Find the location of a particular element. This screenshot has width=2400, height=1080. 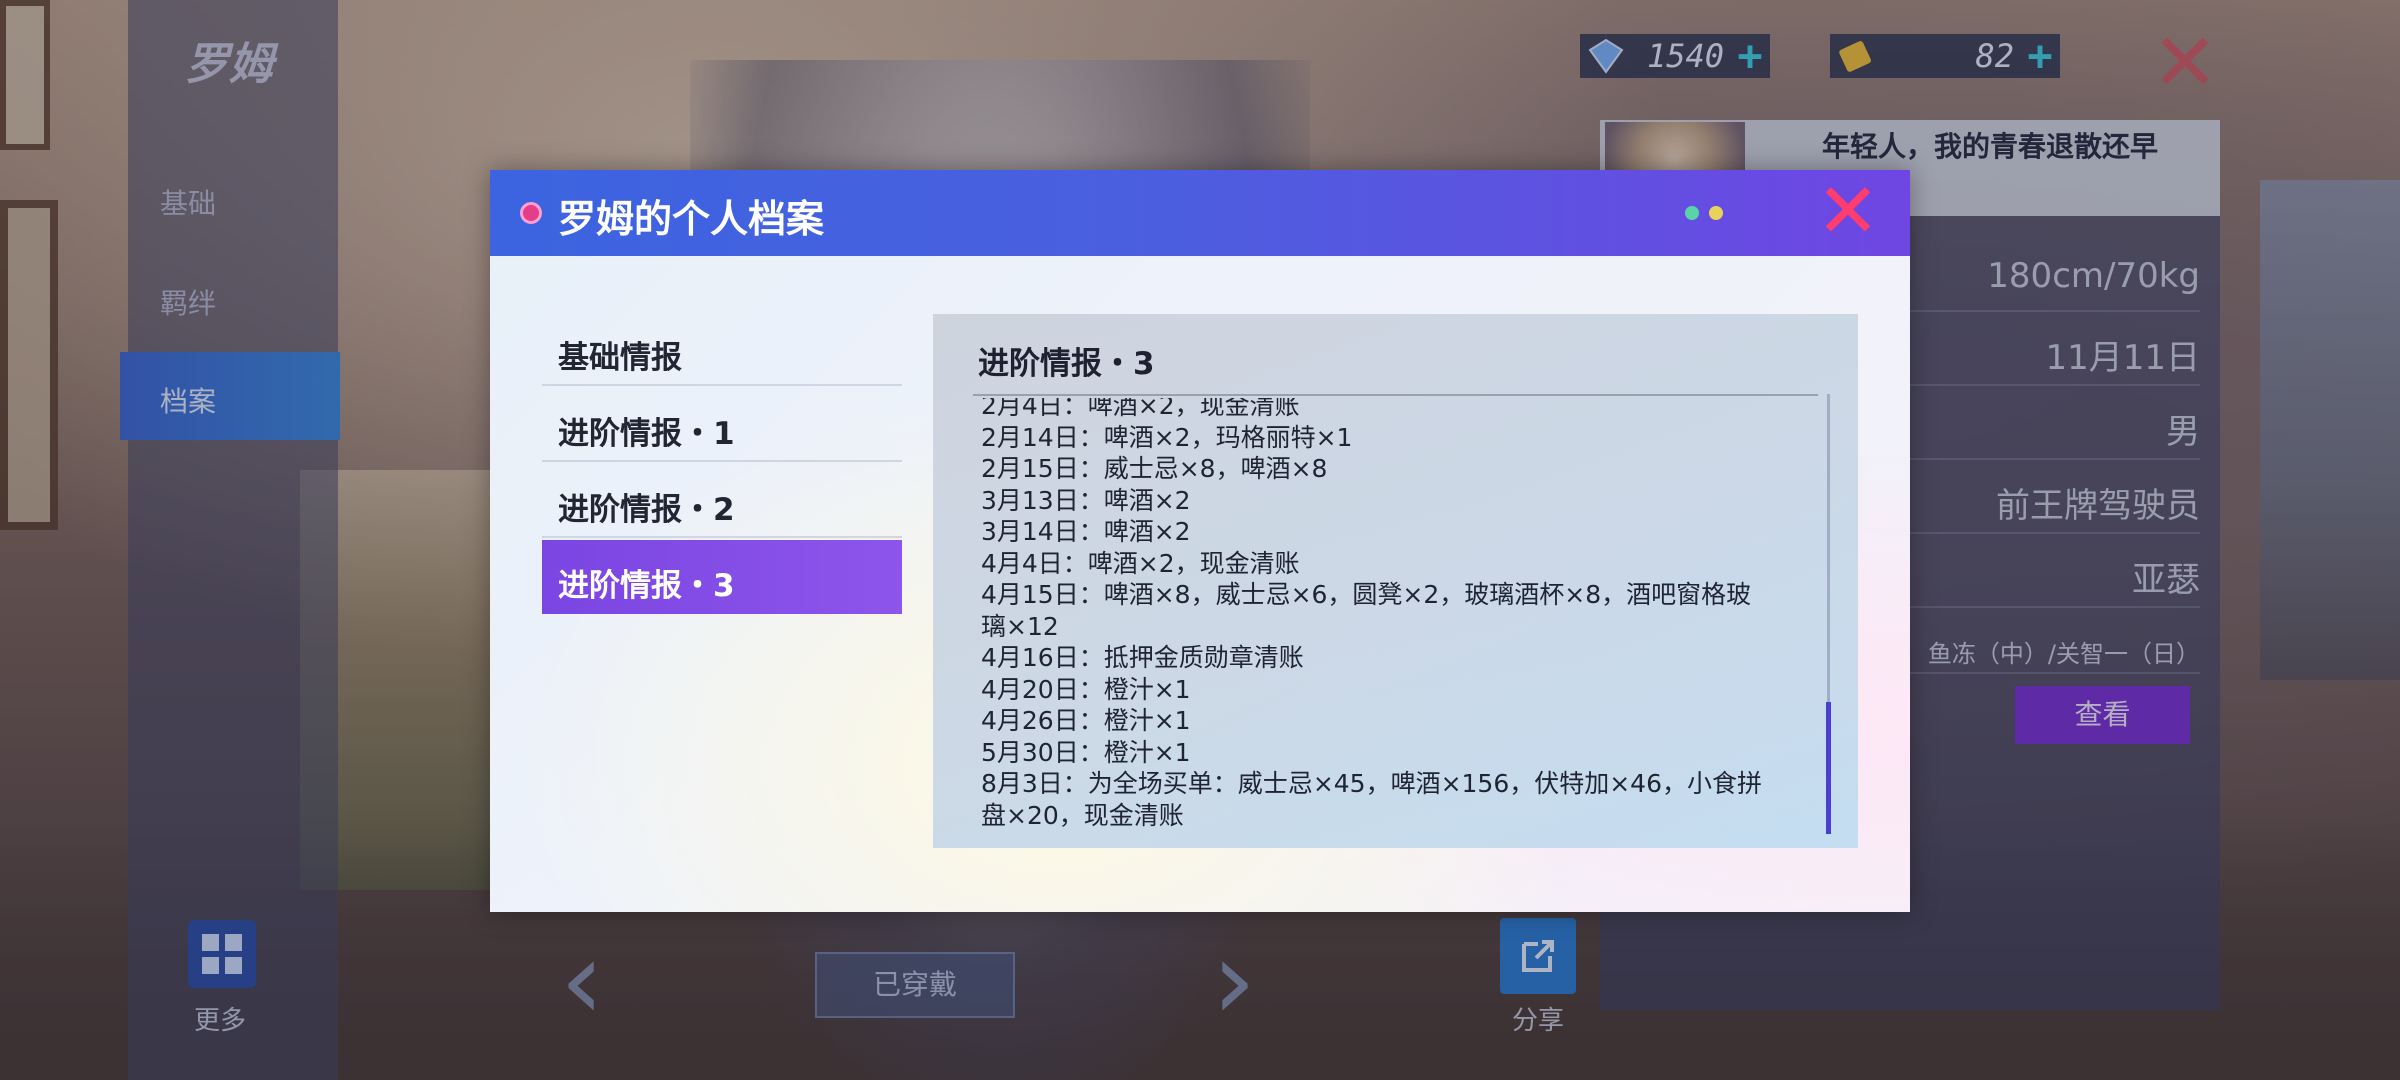

log-entry: 4月20日：橙汁×1 is located at coordinates (1086, 689).